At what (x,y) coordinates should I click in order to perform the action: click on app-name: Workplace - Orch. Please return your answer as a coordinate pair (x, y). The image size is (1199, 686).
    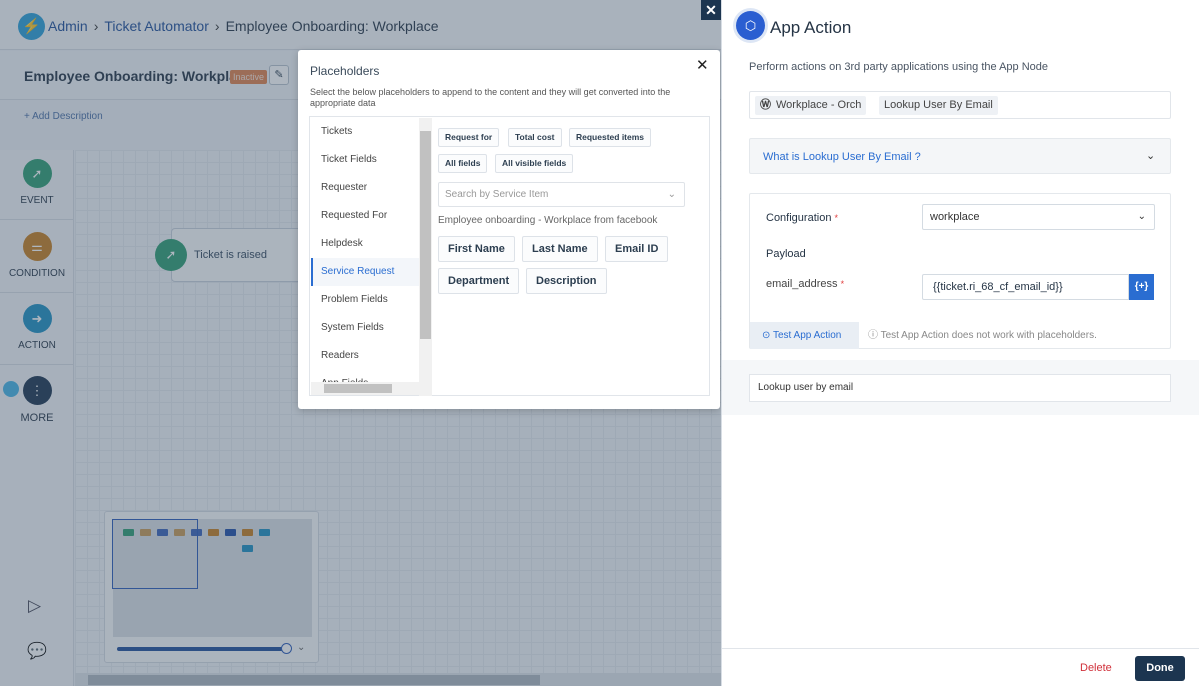
    Looking at the image, I should click on (819, 105).